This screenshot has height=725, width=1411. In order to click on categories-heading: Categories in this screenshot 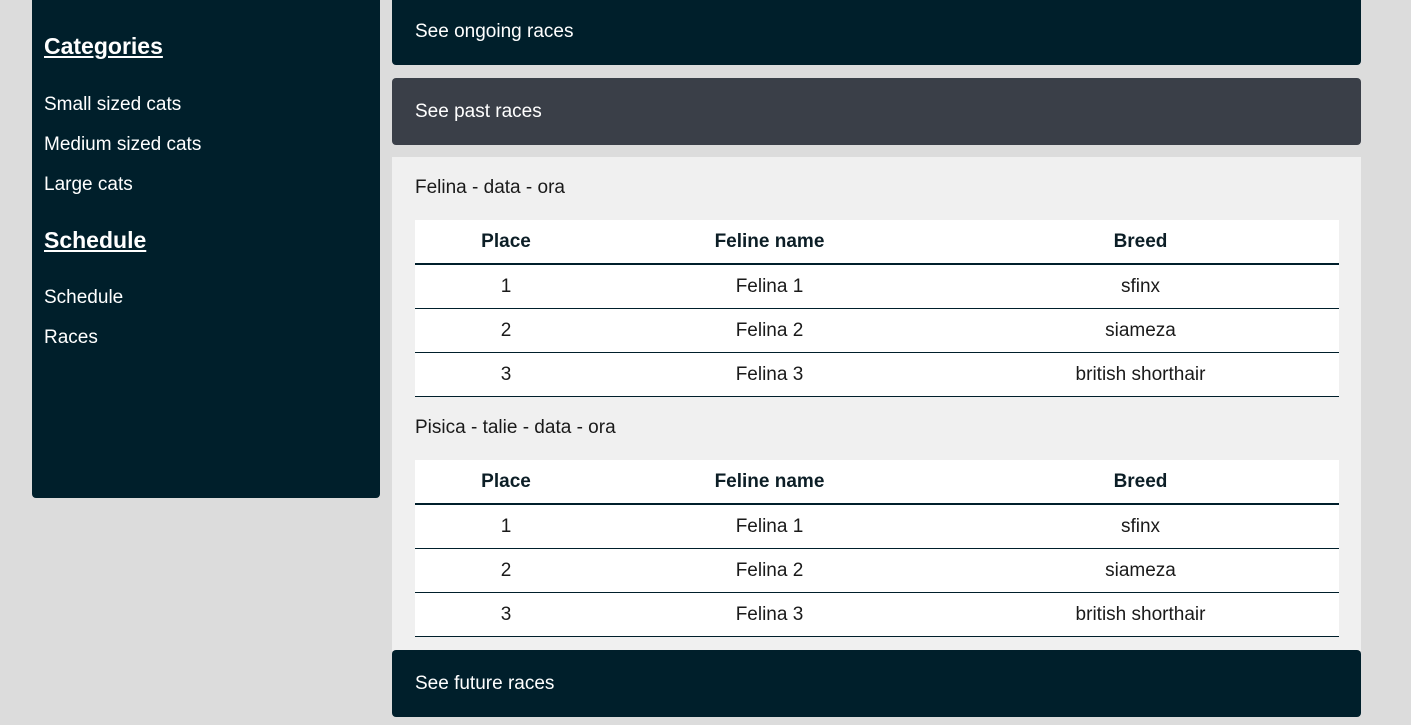, I will do `click(103, 46)`.